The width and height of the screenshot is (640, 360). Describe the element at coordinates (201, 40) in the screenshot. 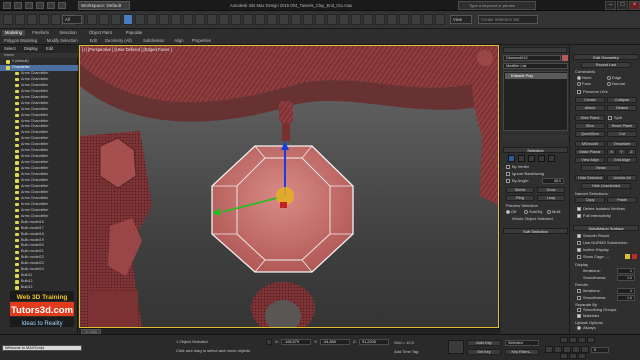

I see `ribbon-panel-properties: Properties` at that location.